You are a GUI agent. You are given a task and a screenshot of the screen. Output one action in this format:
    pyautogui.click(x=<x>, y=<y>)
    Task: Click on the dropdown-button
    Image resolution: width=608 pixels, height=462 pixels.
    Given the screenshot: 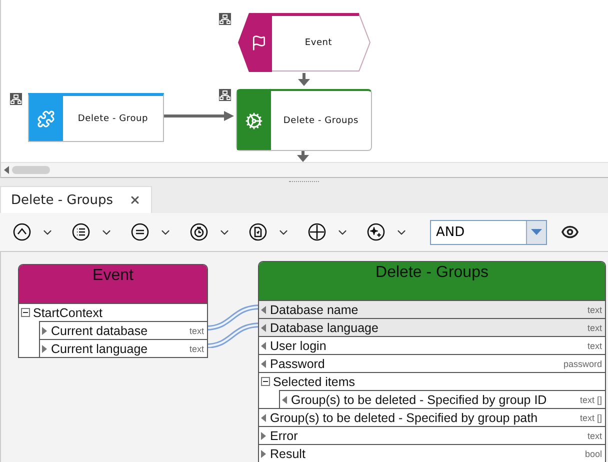 What is the action you would take?
    pyautogui.click(x=536, y=232)
    